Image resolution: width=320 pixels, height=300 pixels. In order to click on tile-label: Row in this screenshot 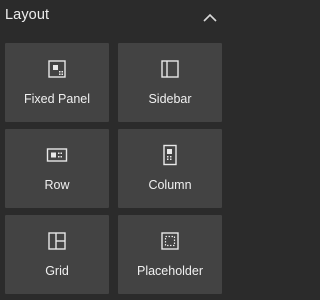, I will do `click(57, 185)`.